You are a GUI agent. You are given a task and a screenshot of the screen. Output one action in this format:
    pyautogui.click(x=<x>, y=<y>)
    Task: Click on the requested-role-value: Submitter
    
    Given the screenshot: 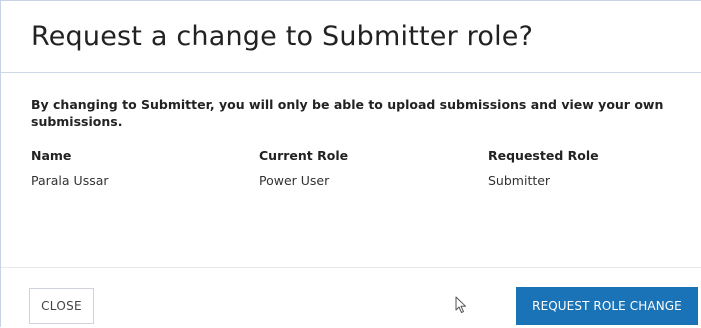 What is the action you would take?
    pyautogui.click(x=519, y=180)
    